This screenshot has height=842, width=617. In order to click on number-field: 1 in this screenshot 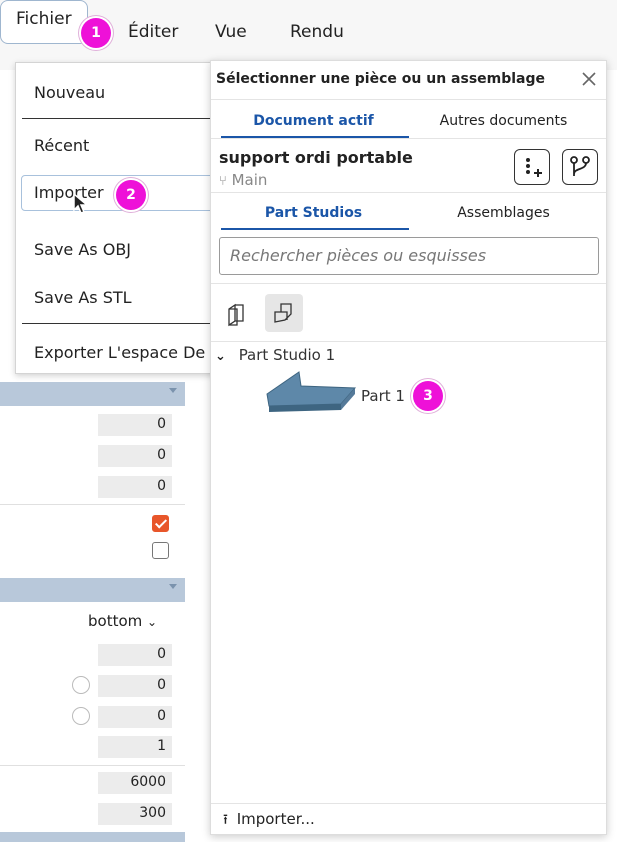, I will do `click(135, 747)`.